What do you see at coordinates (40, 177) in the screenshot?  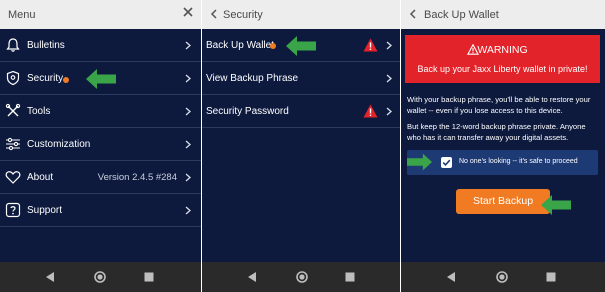 I see `menu-item-label: About` at bounding box center [40, 177].